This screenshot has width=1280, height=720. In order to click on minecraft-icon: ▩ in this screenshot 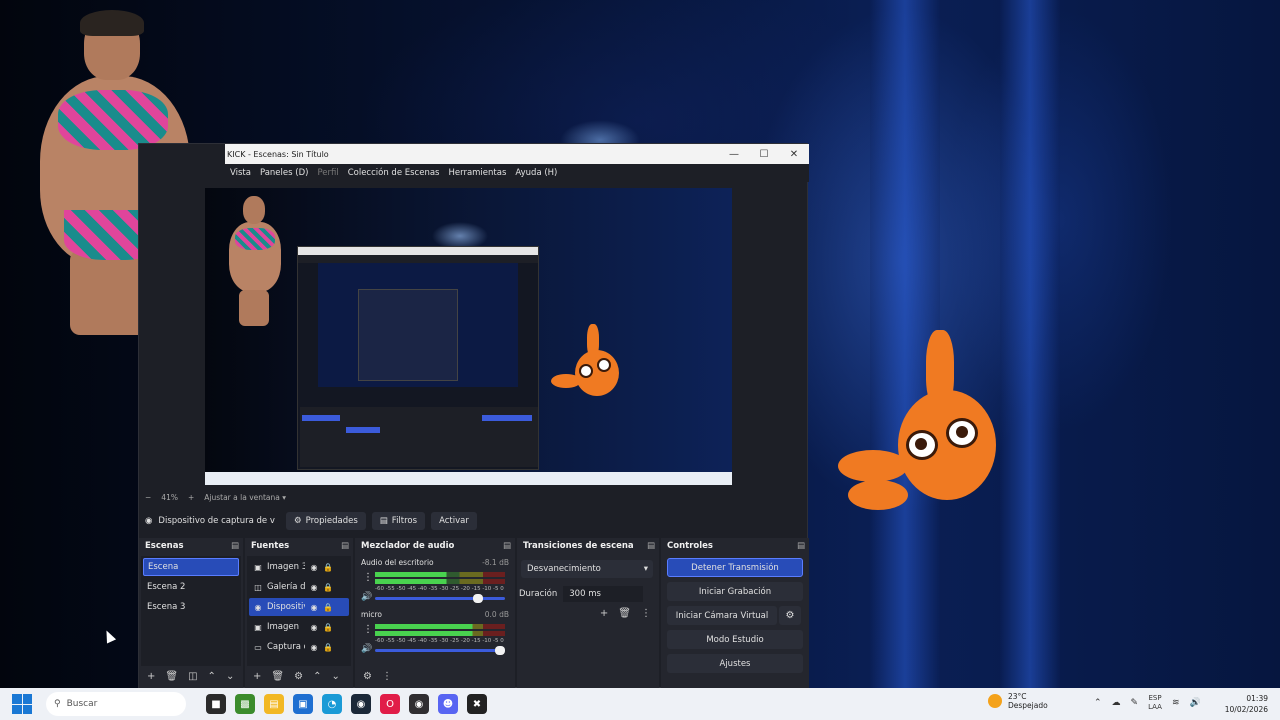, I will do `click(245, 704)`.